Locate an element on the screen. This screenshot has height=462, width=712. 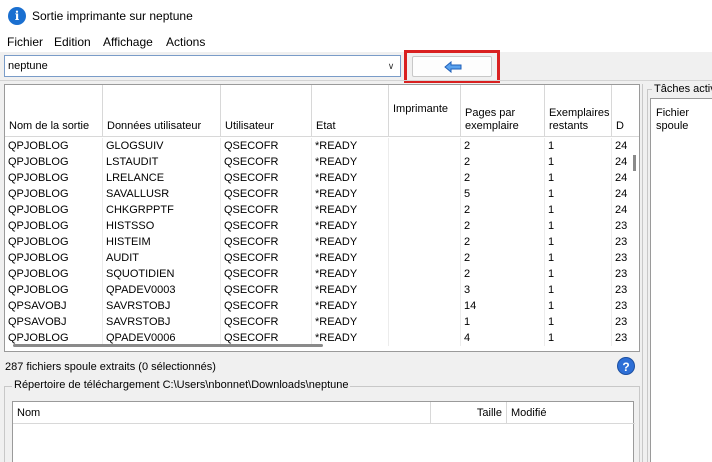
col-date: D is located at coordinates (625, 111).